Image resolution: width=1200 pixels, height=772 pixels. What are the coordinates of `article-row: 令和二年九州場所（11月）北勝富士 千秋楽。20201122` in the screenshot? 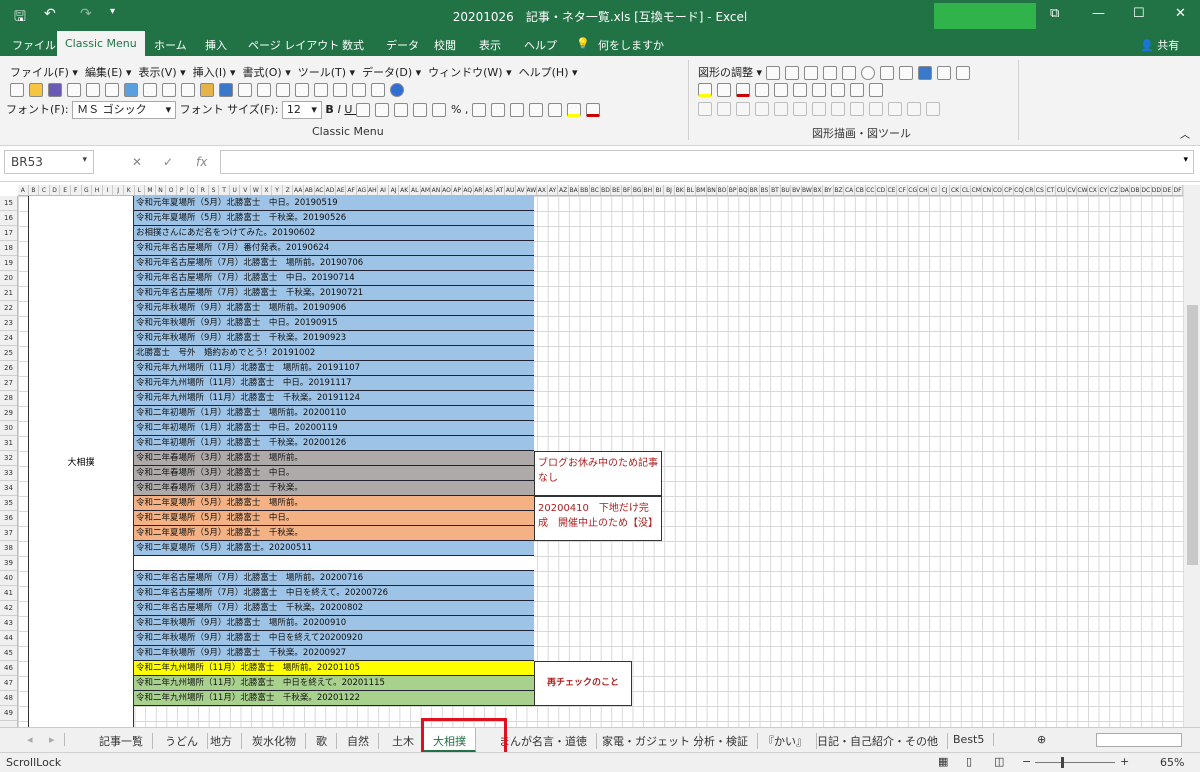 It's located at (334, 698).